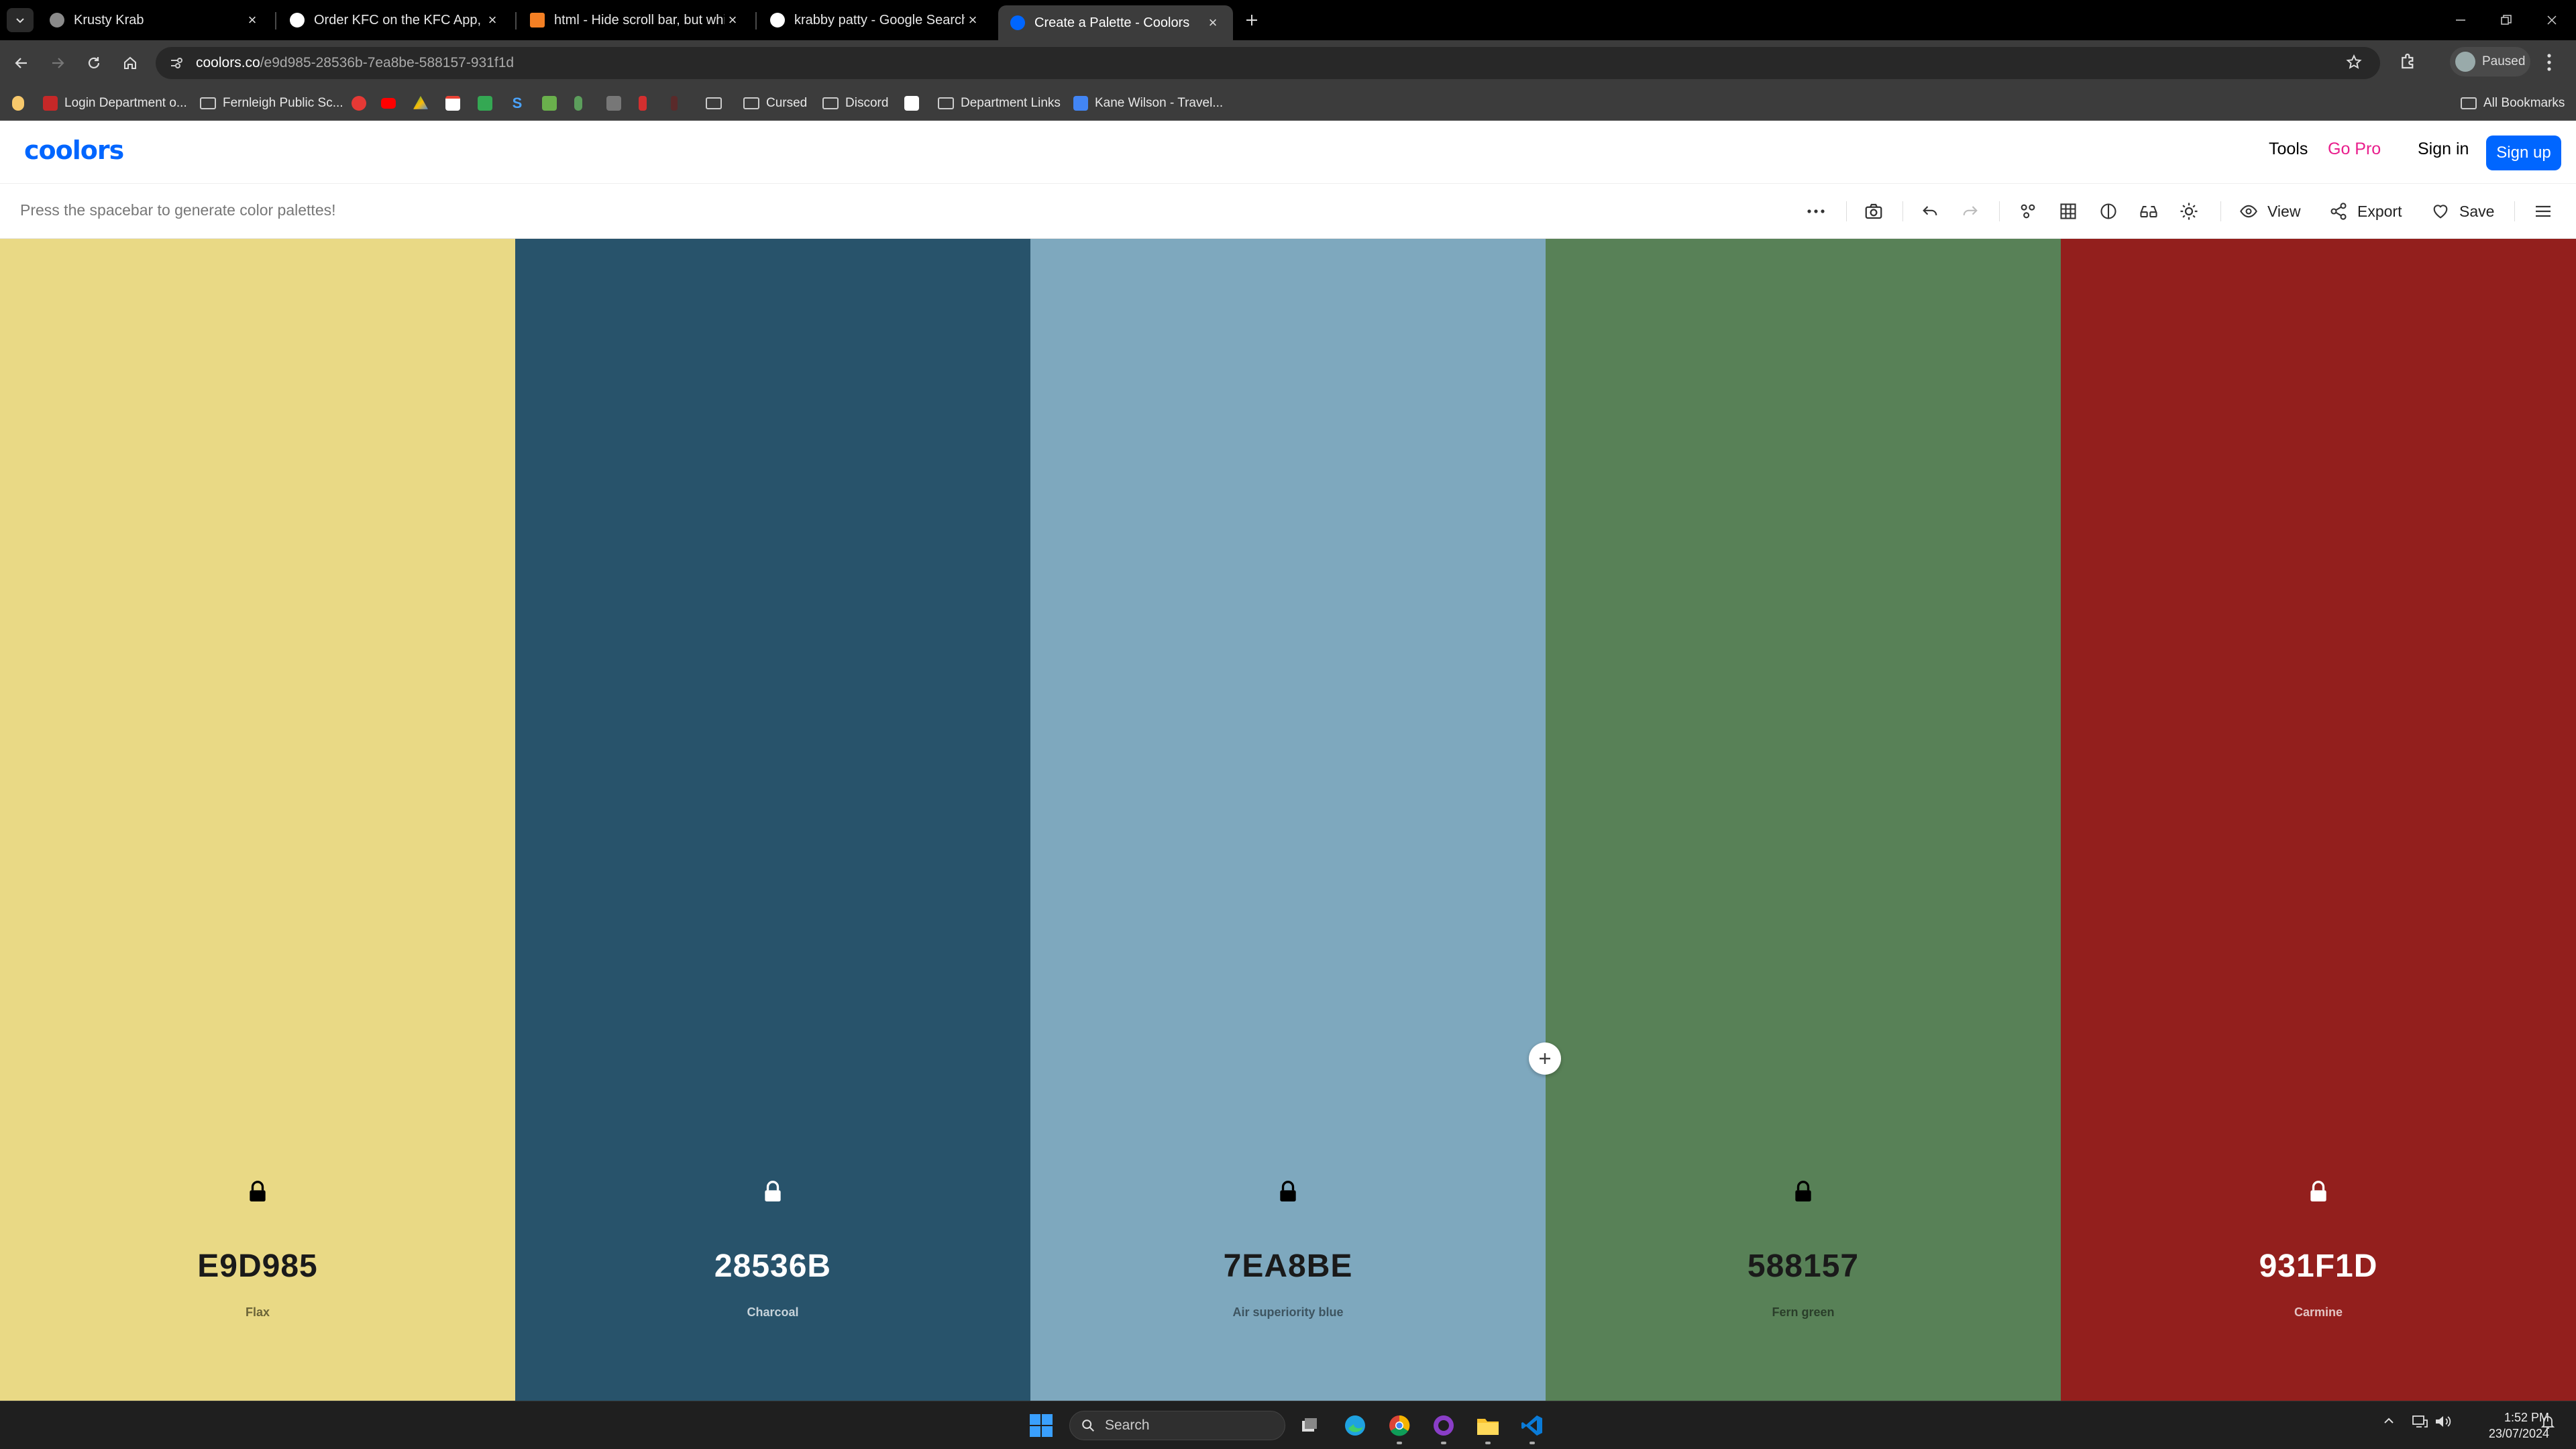 The image size is (2576, 1449). I want to click on view-button: View, so click(2269, 211).